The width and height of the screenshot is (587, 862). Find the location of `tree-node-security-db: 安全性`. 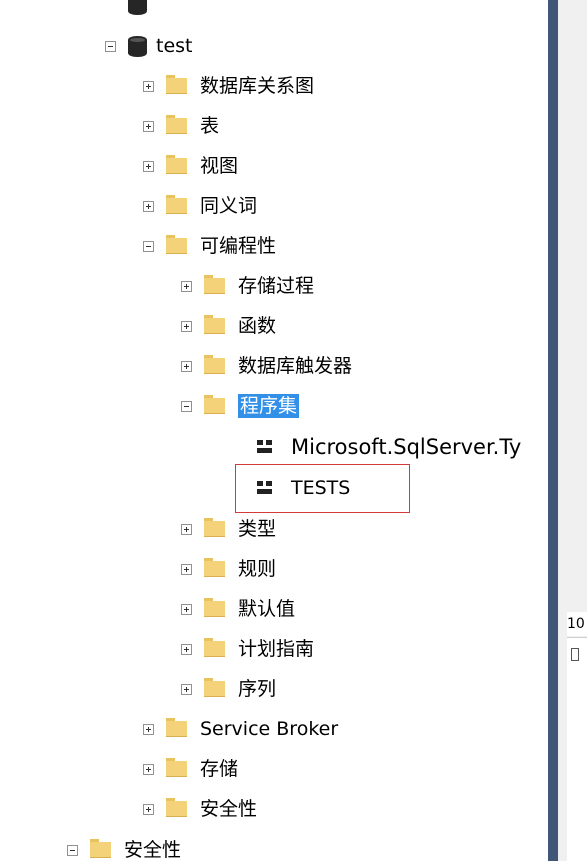

tree-node-security-db: 安全性 is located at coordinates (200, 809).